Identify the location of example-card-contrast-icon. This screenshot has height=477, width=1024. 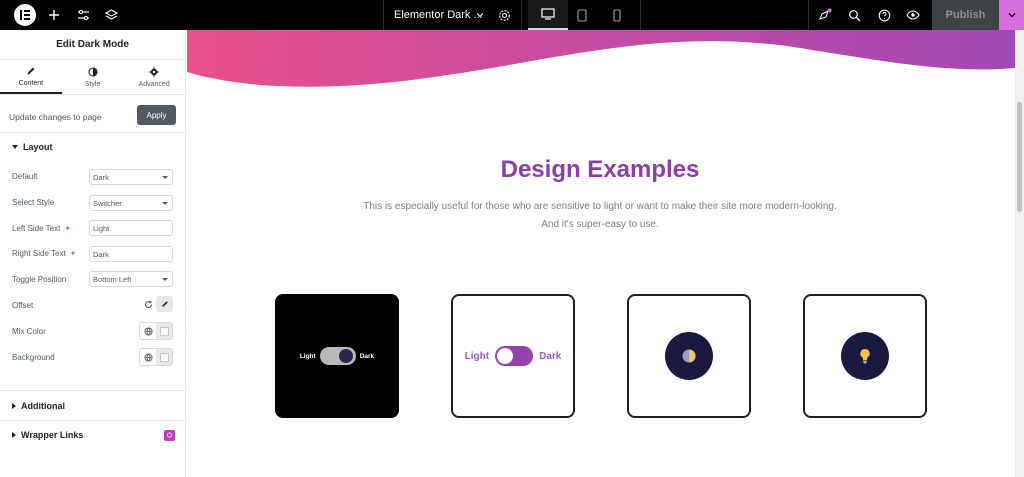
(689, 356).